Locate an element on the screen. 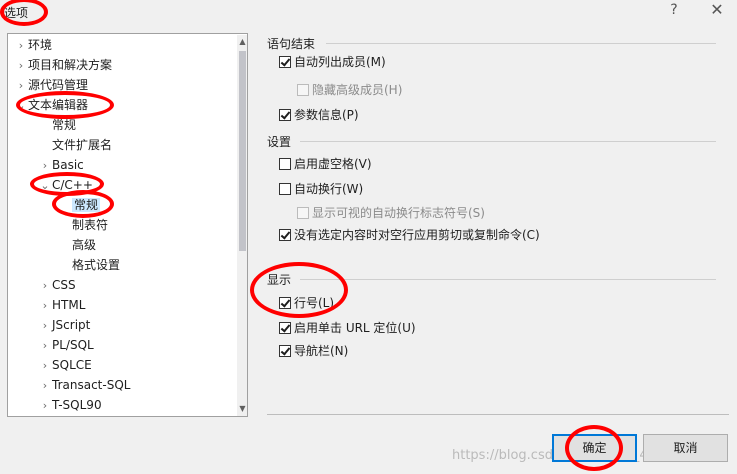  tree-item-general: 常规 is located at coordinates (57, 125).